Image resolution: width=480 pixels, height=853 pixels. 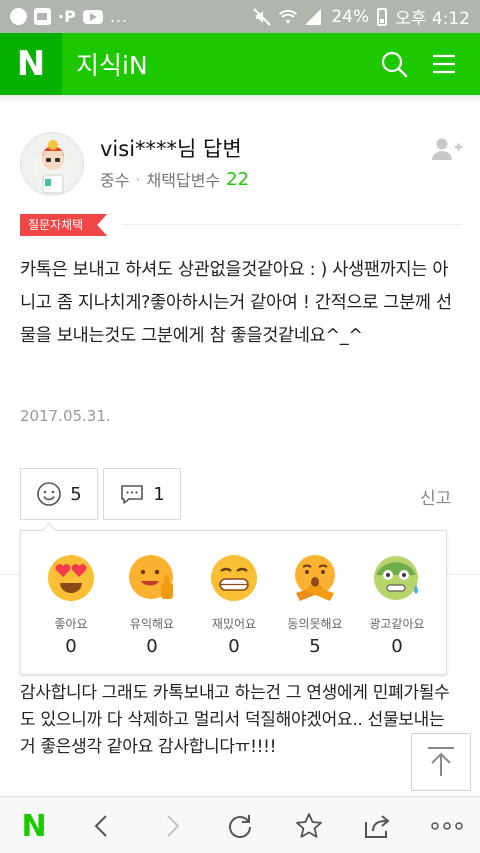 I want to click on naver-home-tab: N, so click(x=34, y=826).